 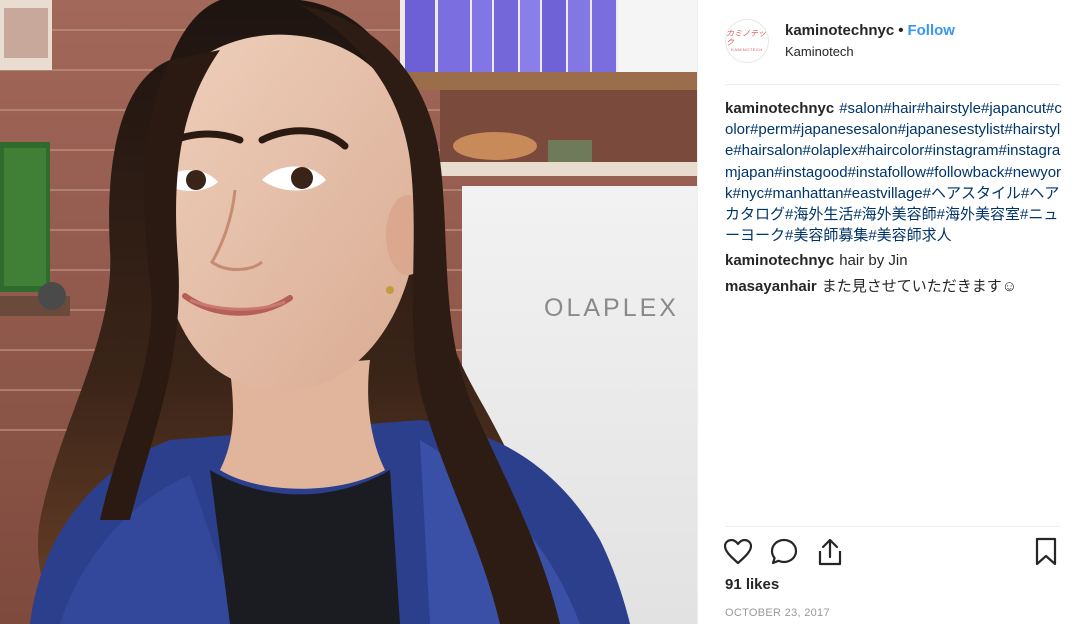 What do you see at coordinates (738, 552) in the screenshot?
I see `heart-icon` at bounding box center [738, 552].